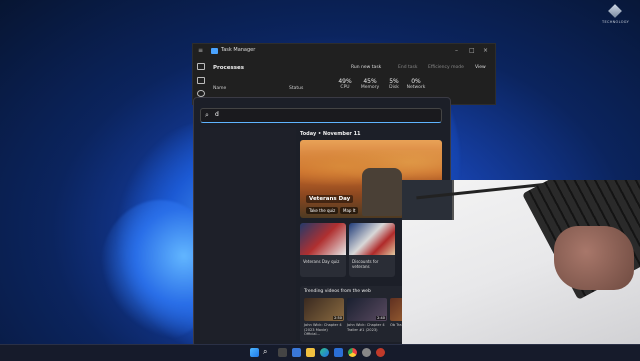 This screenshot has width=640, height=361. Describe the element at coordinates (296, 88) in the screenshot. I see `column-header-status: Status` at that location.